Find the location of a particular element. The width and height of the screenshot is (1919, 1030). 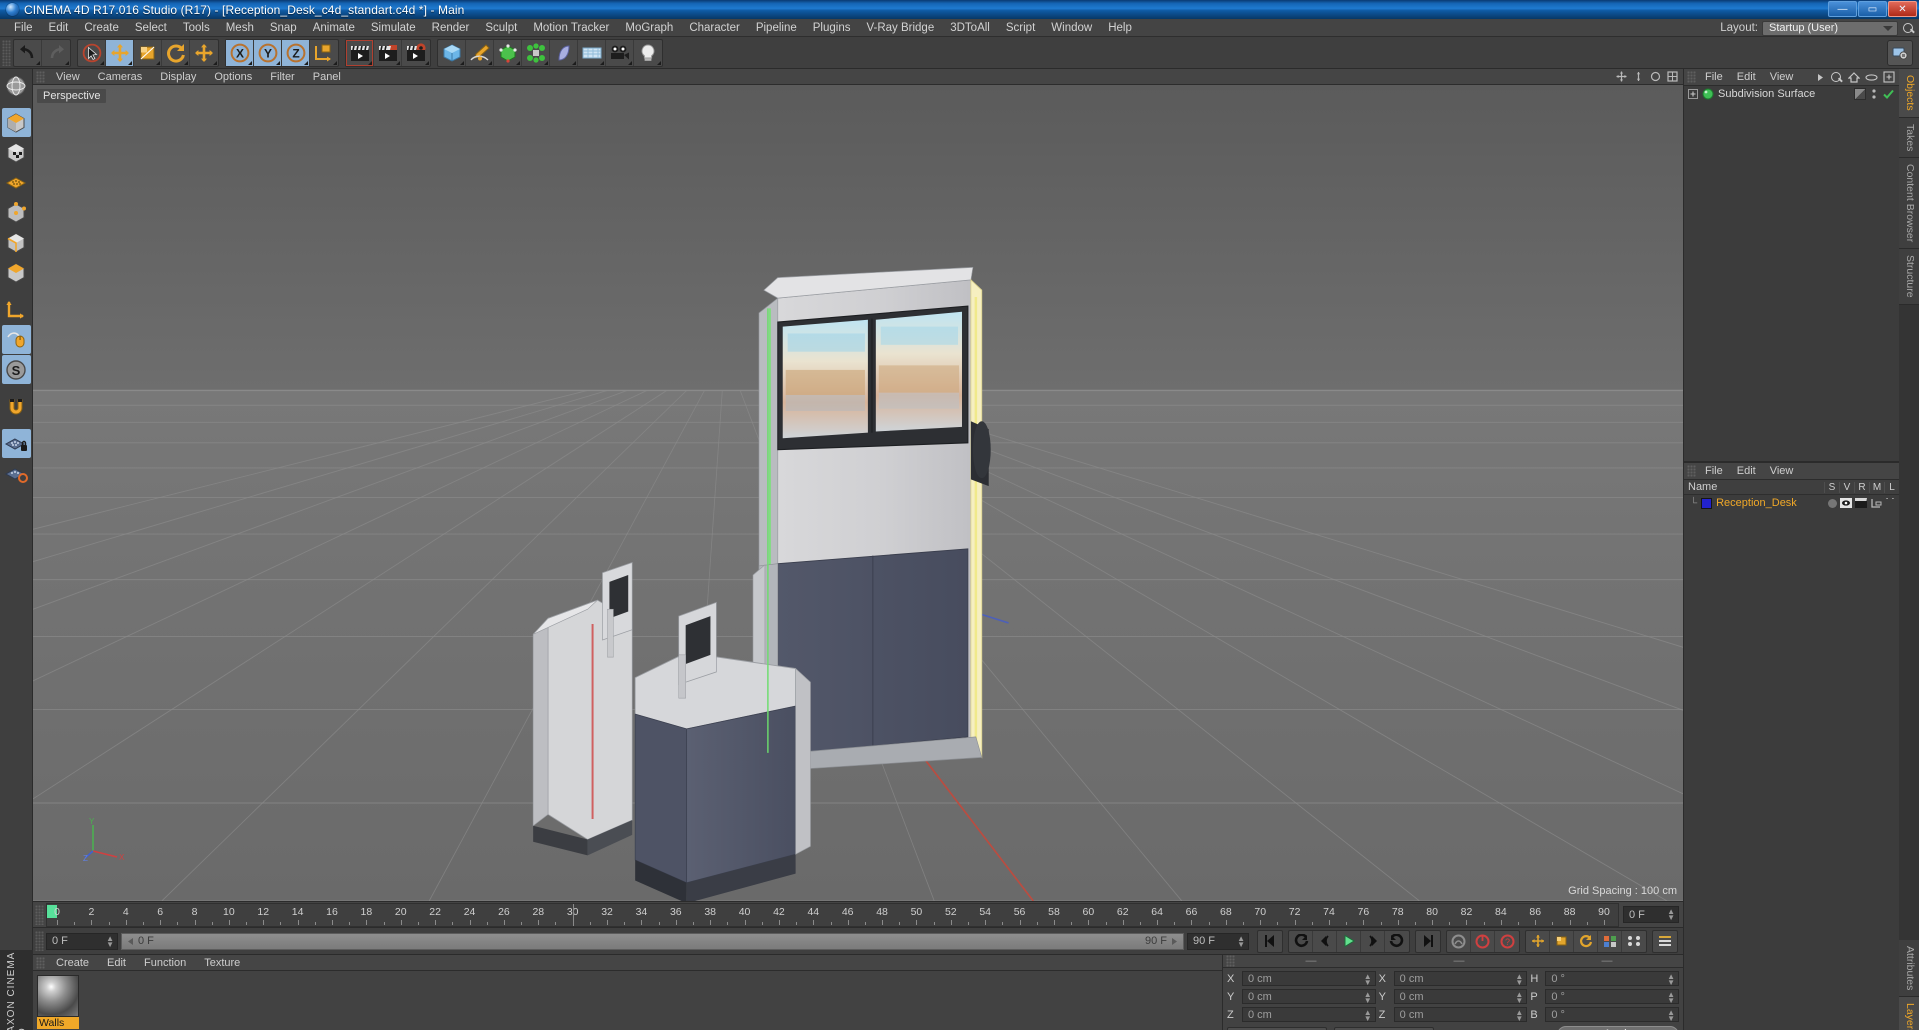

current-frame-field: 0 F ▲ ▼ is located at coordinates (82, 941).